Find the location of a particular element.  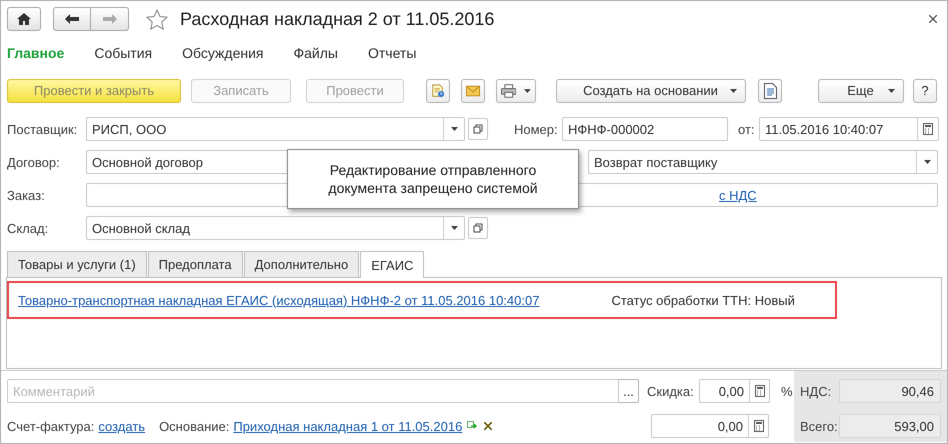

vat-link: с НДС is located at coordinates (738, 195).